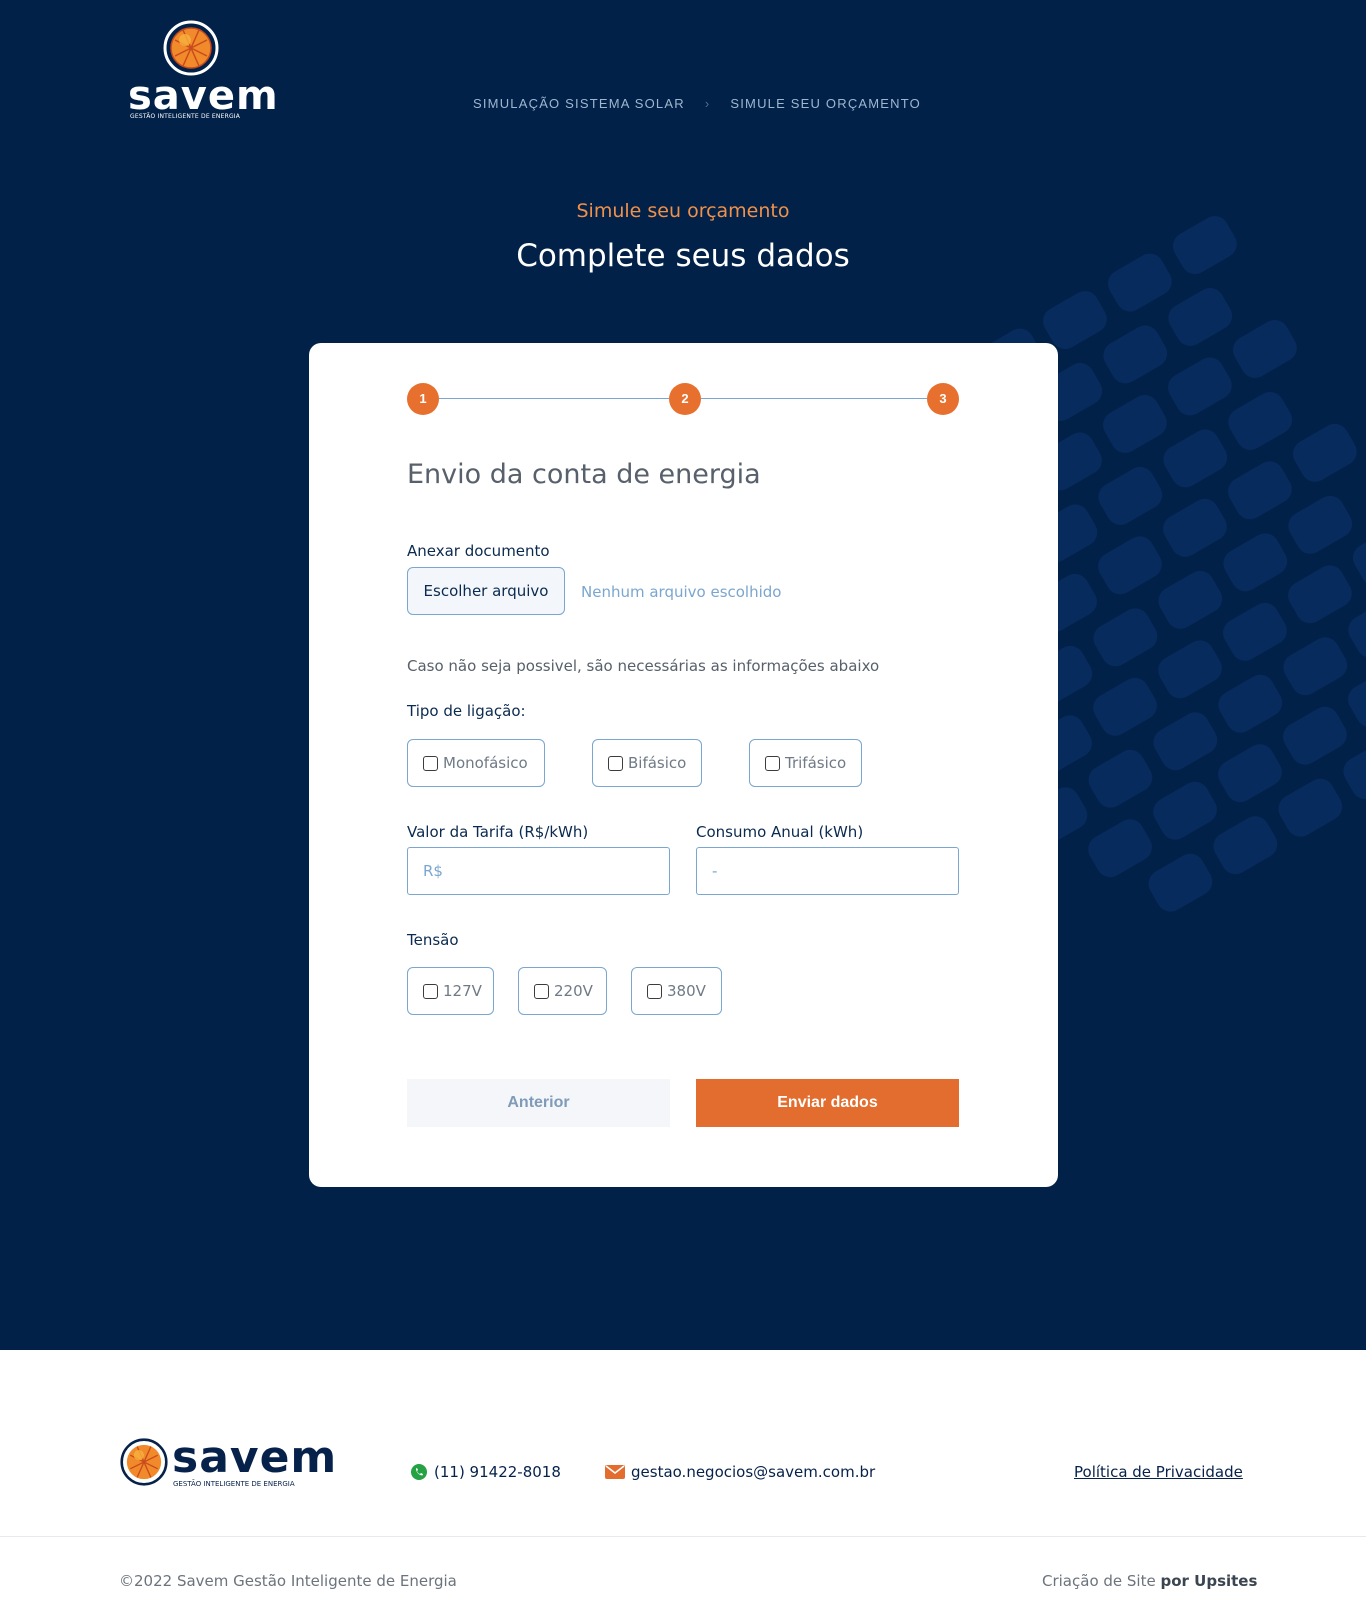 This screenshot has width=1366, height=1618. I want to click on step-1: 1, so click(423, 399).